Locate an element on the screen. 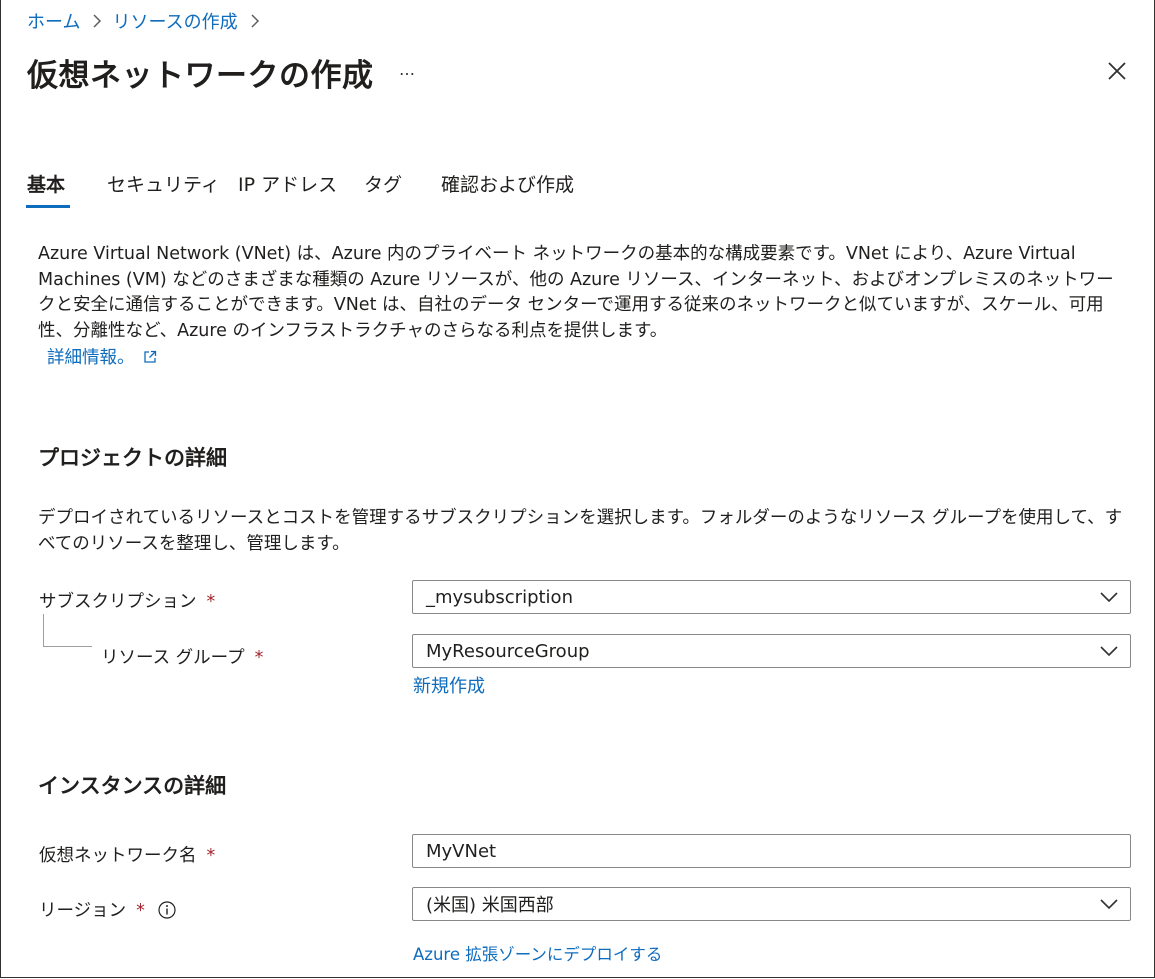  vnet-name-label-text: 仮想ネットワーク名 is located at coordinates (118, 856).